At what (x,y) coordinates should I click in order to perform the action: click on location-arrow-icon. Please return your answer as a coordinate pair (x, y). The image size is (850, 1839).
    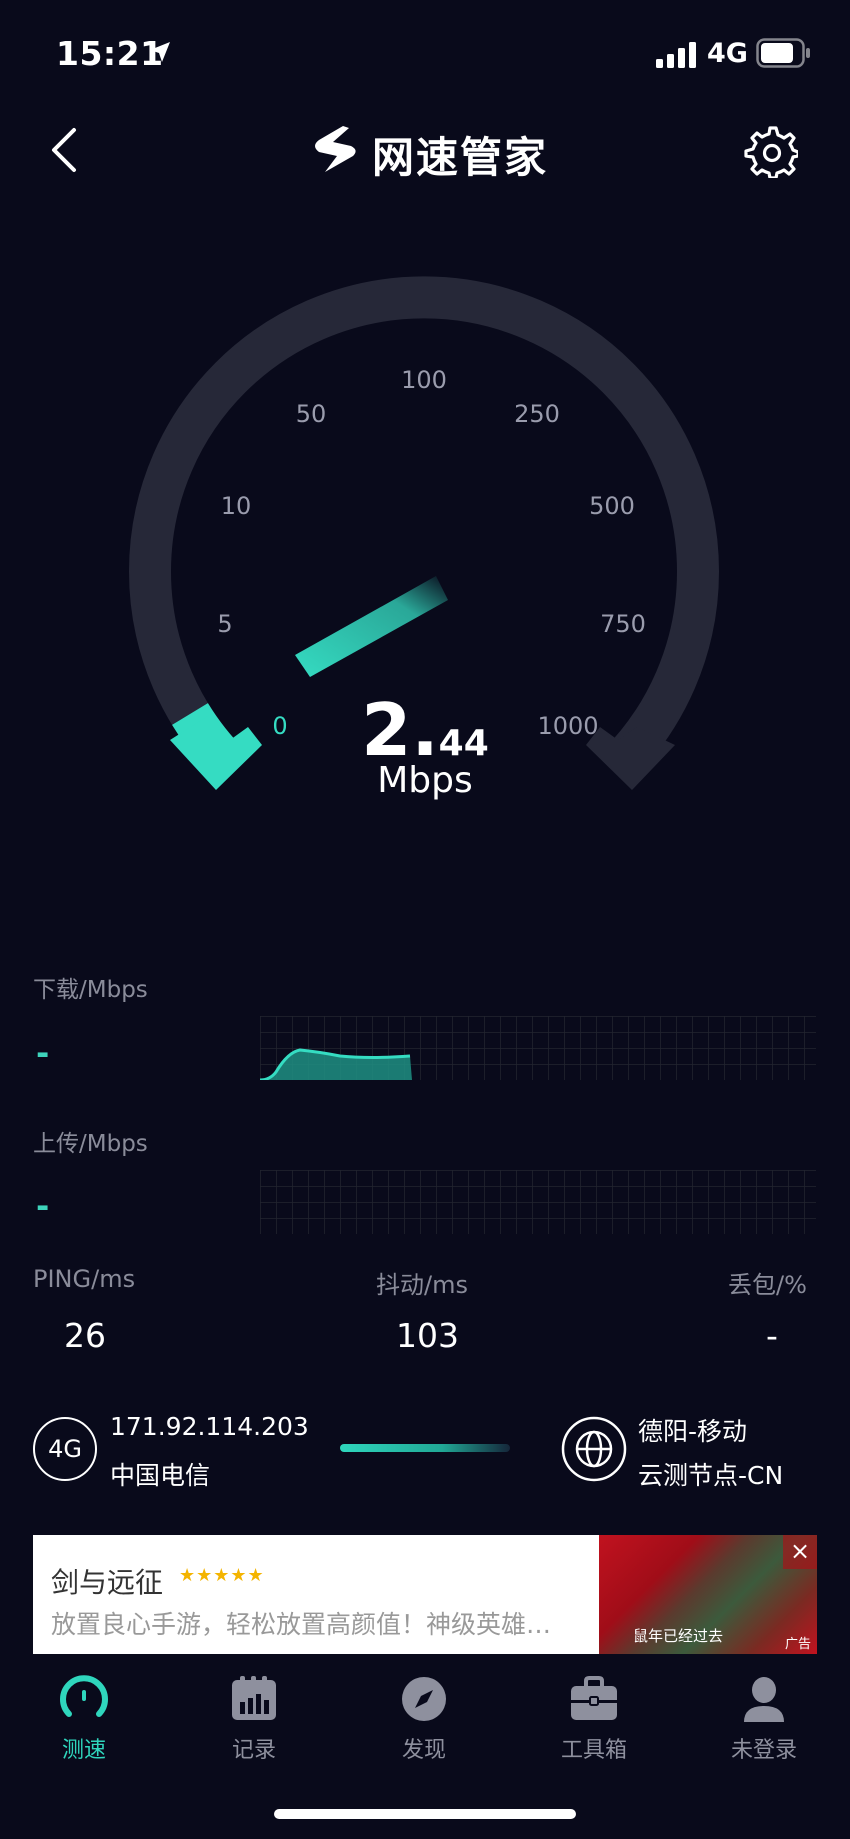
    Looking at the image, I should click on (160, 52).